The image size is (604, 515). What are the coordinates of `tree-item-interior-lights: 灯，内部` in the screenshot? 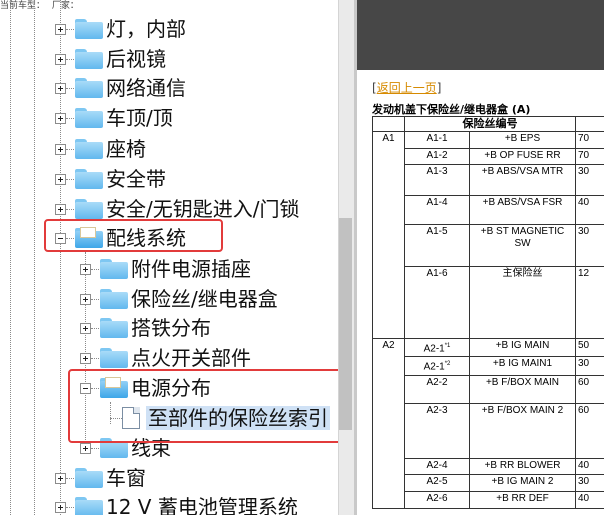 It's located at (120, 29).